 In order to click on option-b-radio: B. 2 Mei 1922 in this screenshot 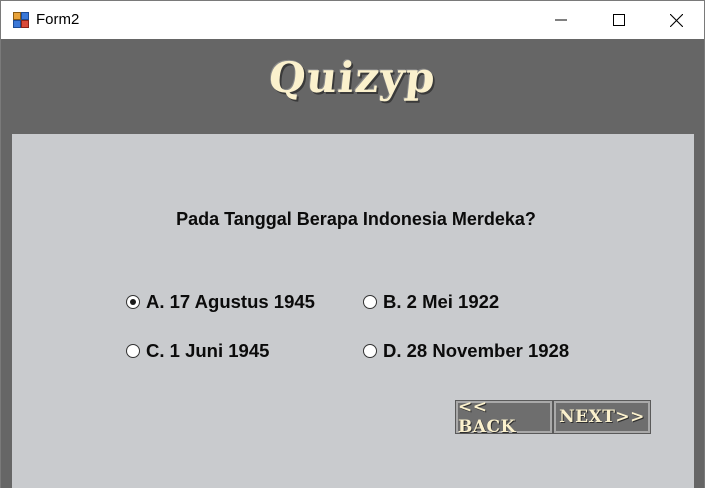, I will do `click(431, 302)`.